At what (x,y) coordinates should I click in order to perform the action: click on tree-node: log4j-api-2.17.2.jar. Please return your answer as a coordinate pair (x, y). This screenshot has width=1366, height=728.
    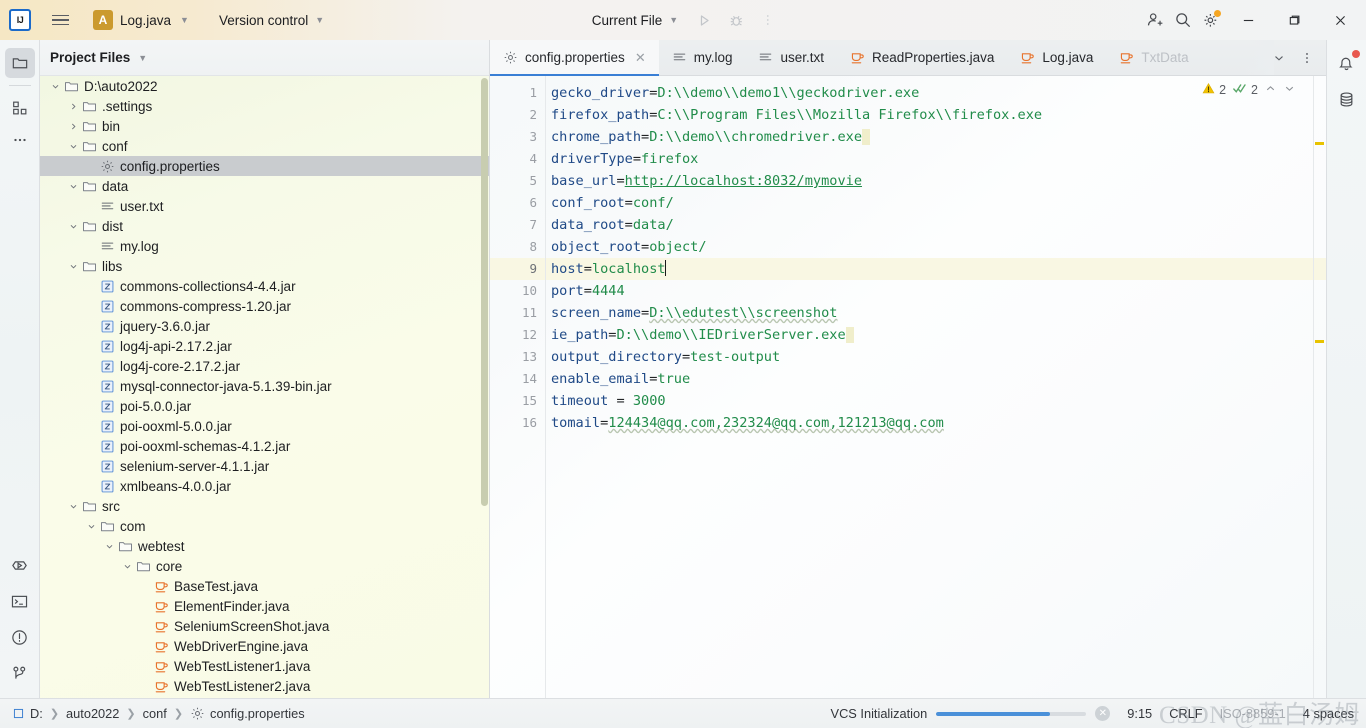
    Looking at the image, I should click on (264, 346).